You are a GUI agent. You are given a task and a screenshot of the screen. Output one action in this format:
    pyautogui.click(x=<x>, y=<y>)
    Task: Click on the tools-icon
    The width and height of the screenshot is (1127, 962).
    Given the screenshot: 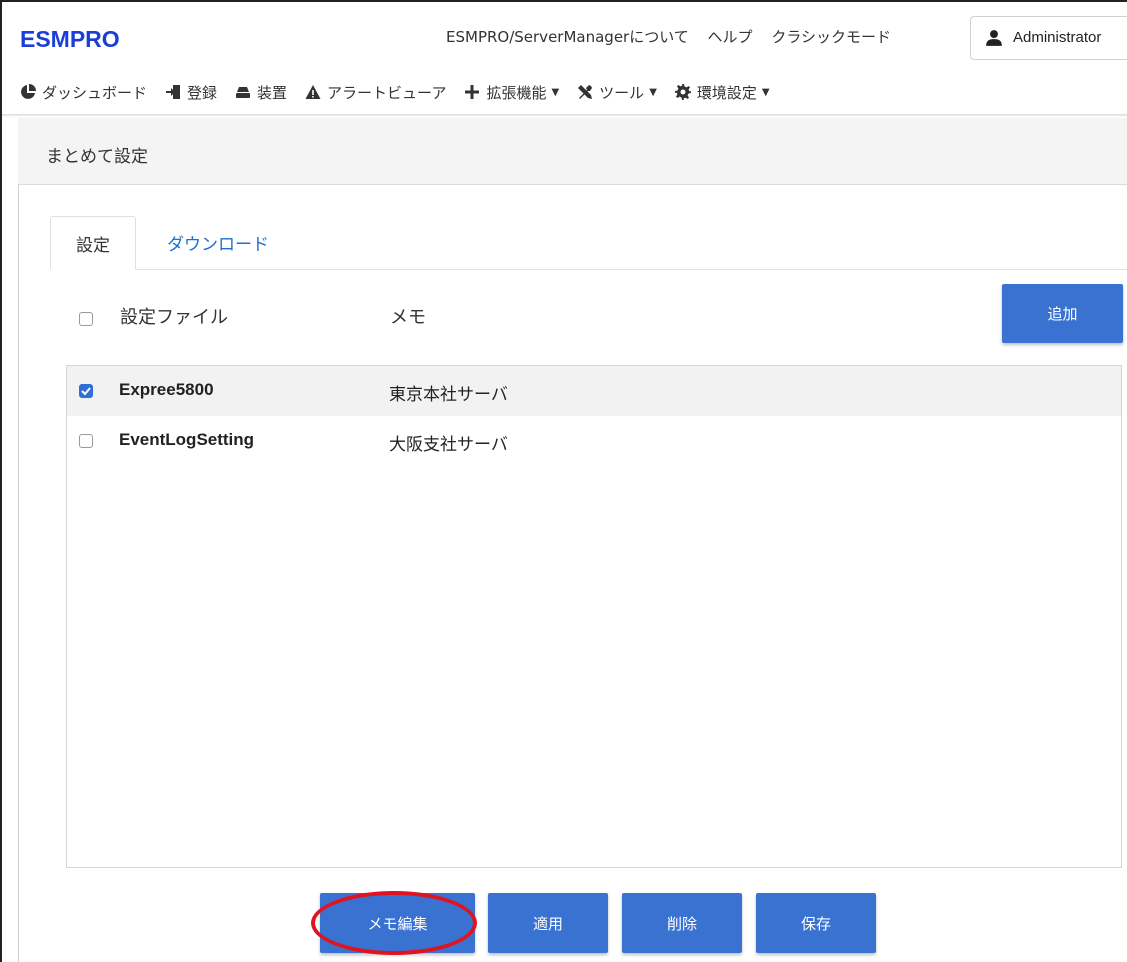 What is the action you would take?
    pyautogui.click(x=585, y=92)
    